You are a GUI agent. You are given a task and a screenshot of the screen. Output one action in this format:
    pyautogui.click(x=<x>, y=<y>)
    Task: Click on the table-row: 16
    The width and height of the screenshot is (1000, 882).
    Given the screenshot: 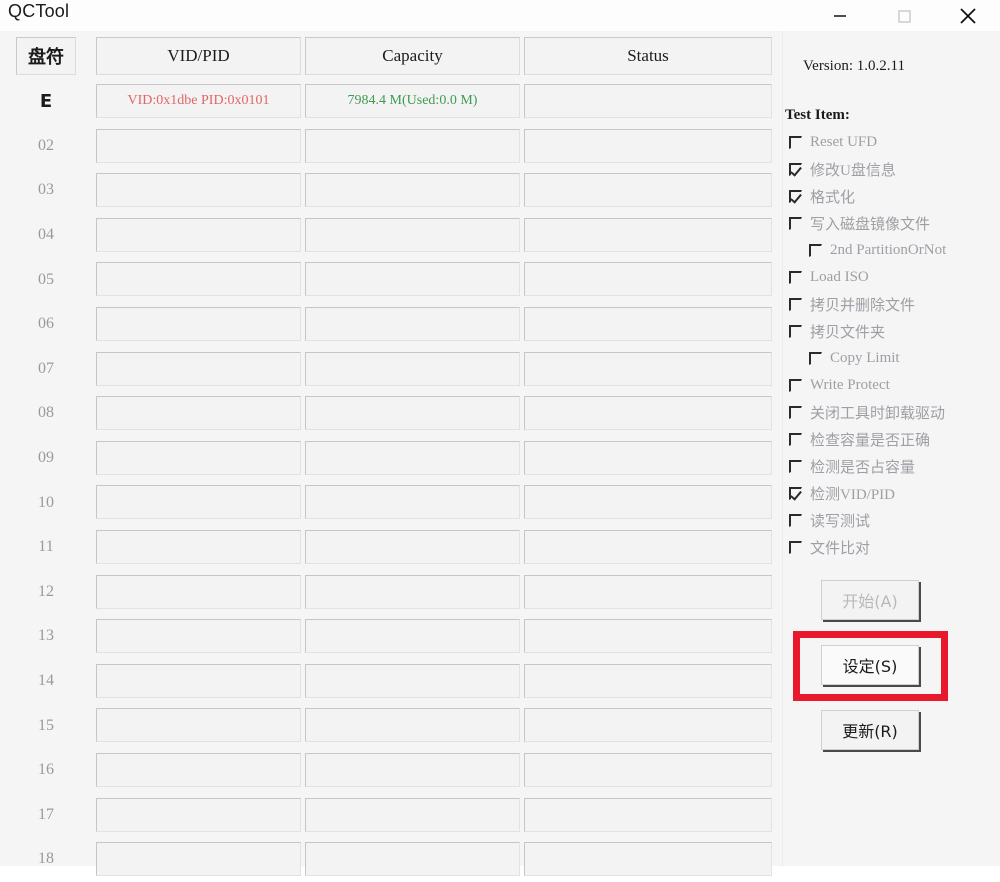 What is the action you would take?
    pyautogui.click(x=391, y=770)
    